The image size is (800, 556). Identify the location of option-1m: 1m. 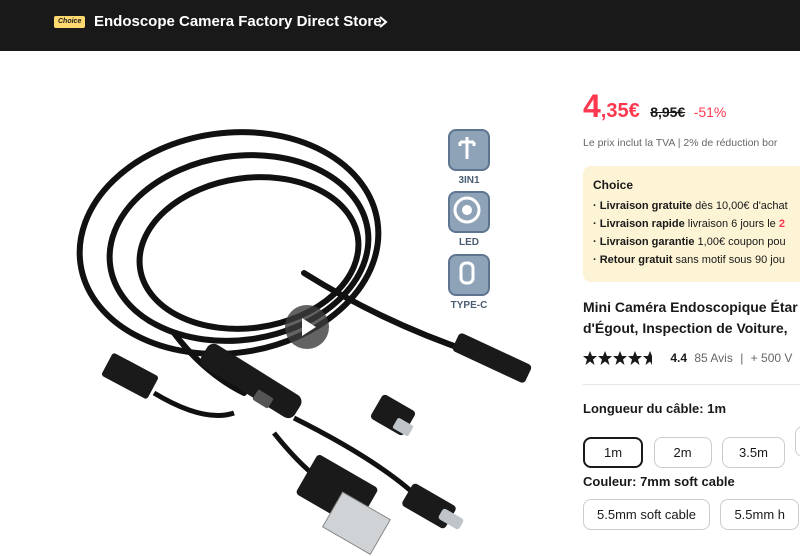
(613, 452).